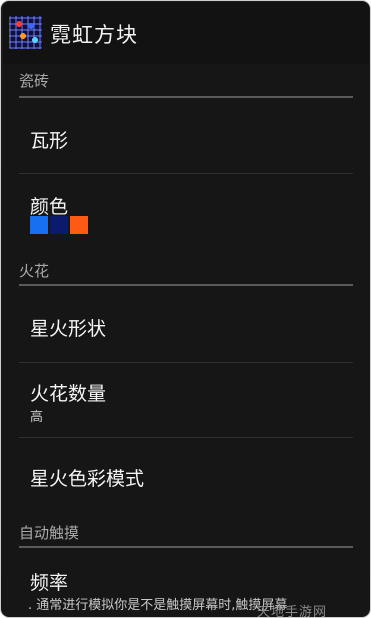  I want to click on pref-spark-color-mode: 星火色彩模式, so click(186, 473).